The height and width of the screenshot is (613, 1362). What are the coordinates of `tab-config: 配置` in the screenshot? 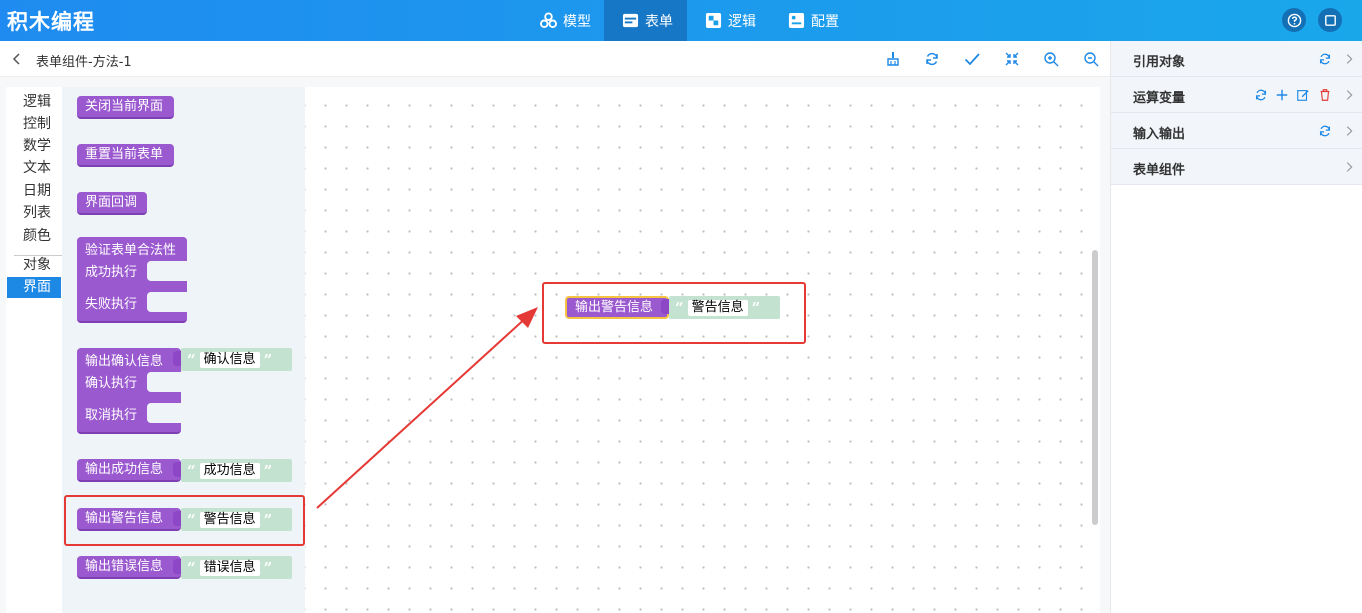 It's located at (813, 20).